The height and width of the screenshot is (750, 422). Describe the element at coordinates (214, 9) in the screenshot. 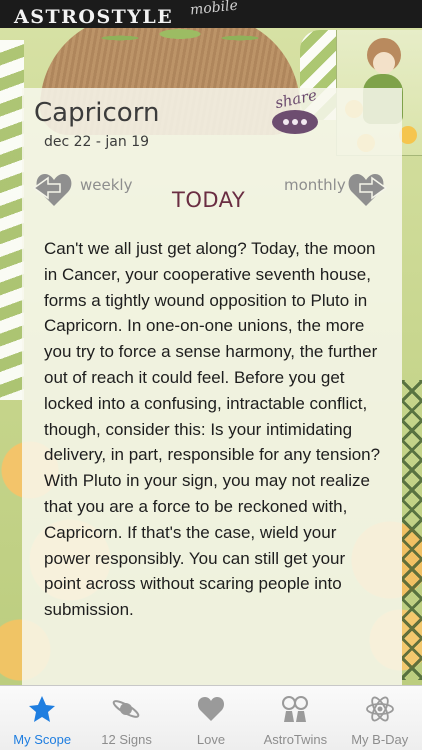

I see `brand-sub-logo: mobile` at that location.